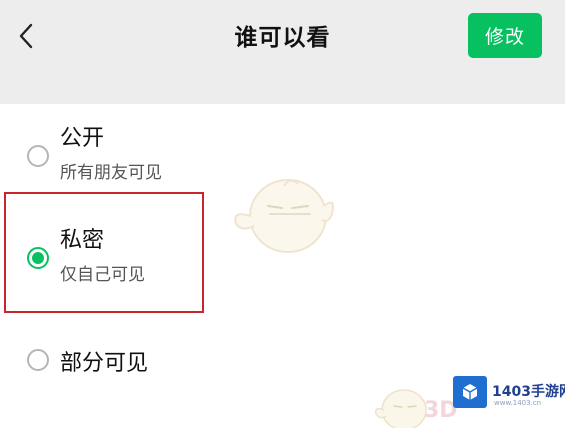 The image size is (565, 428). I want to click on radio-private, so click(38, 258).